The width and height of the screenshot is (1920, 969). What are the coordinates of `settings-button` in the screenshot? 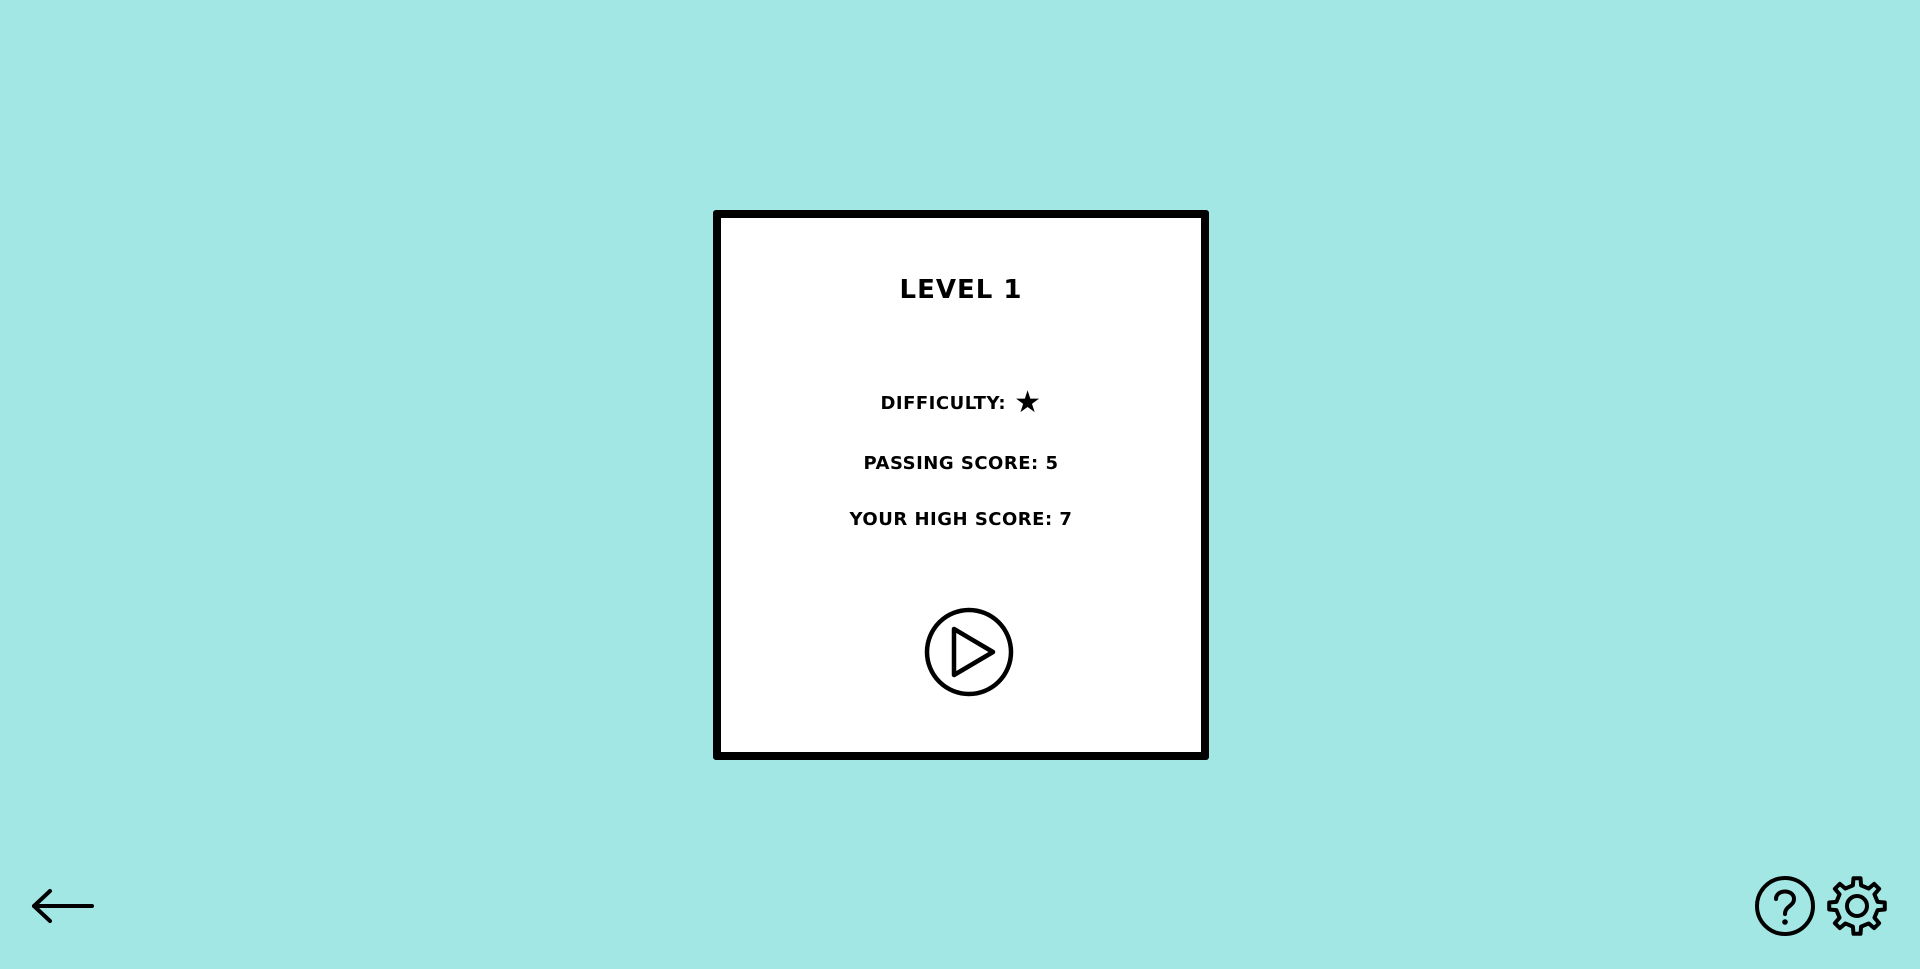 It's located at (1857, 906).